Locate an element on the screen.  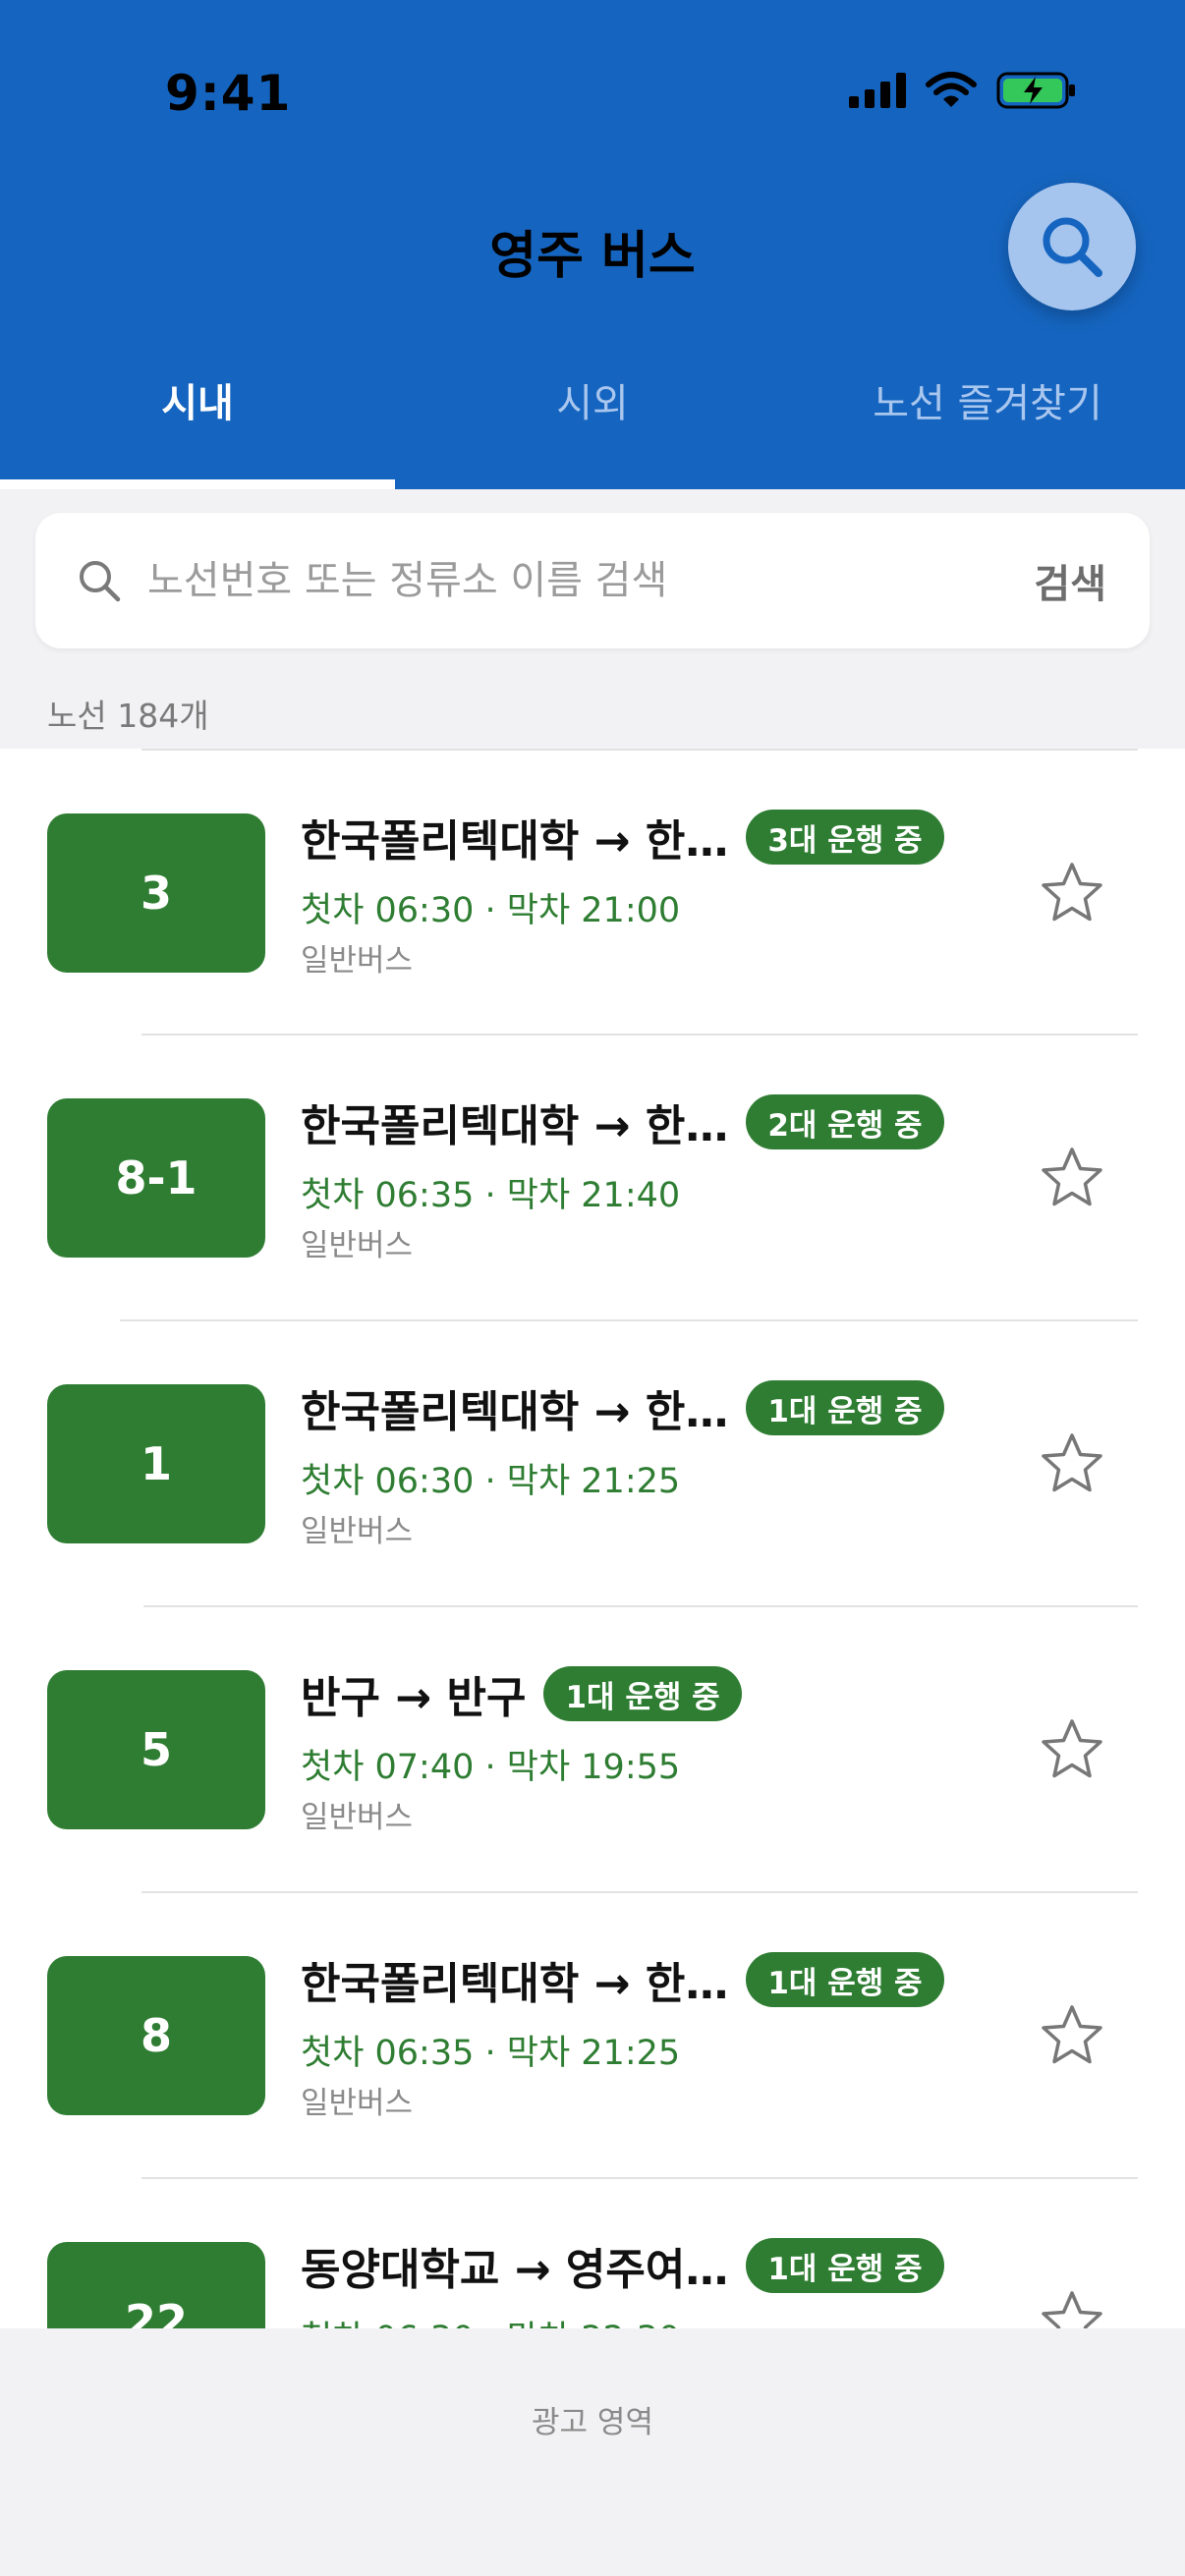
status-icons is located at coordinates (963, 90).